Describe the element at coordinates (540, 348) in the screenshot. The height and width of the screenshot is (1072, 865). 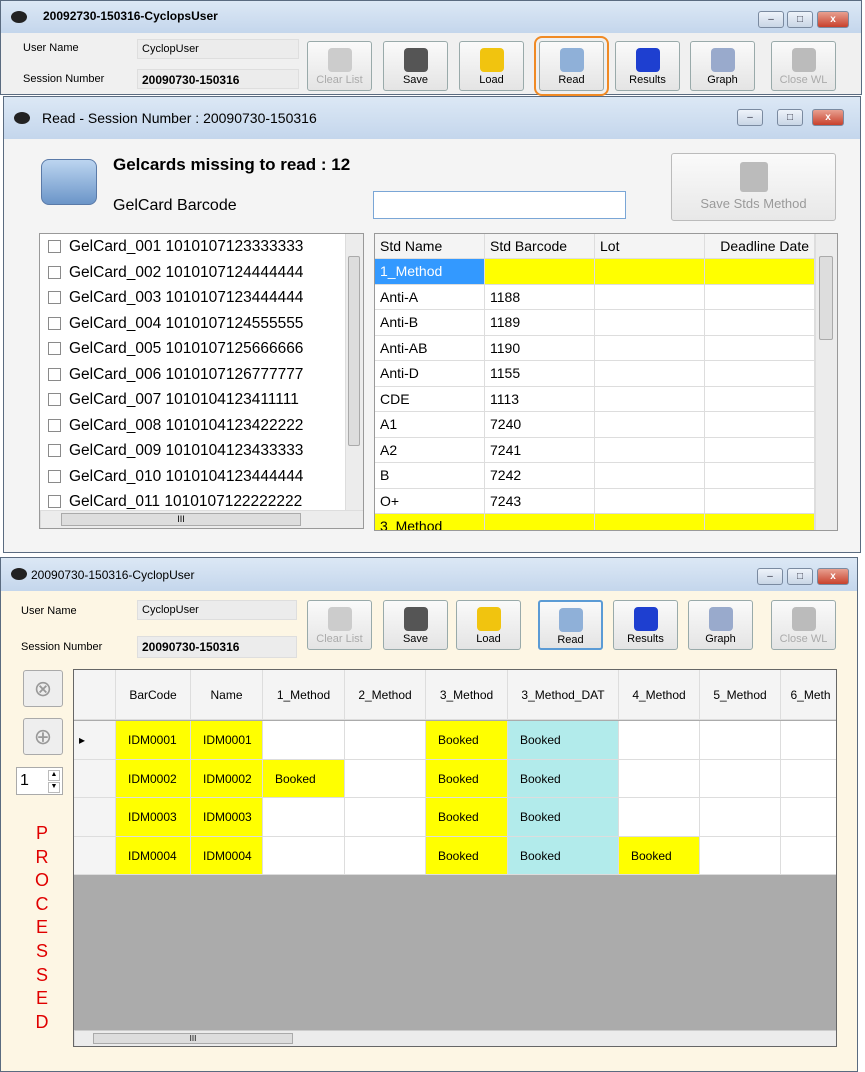
I see `std-cell: 1190` at that location.